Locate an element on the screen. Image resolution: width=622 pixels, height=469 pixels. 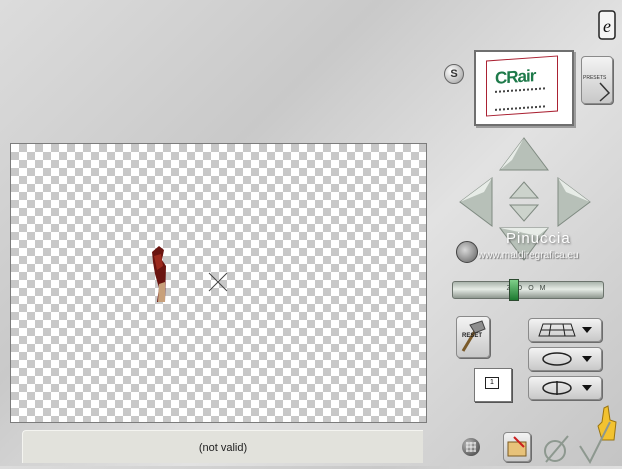
center-marker-icon is located at coordinates (218, 282).